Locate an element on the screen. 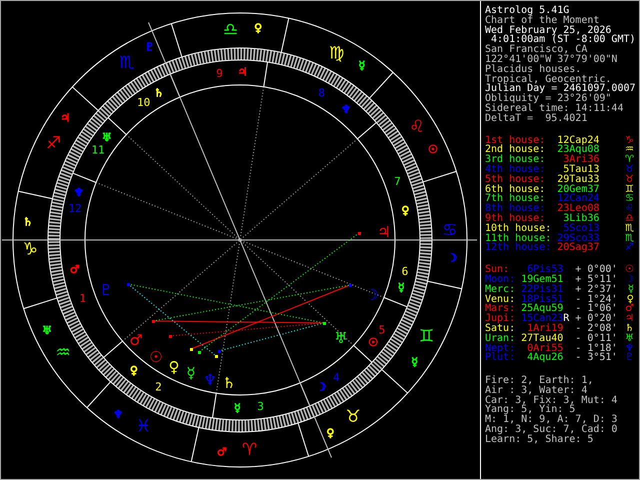  chart-info-line: 122°41'00"W 37°79'00"N is located at coordinates (551, 59).